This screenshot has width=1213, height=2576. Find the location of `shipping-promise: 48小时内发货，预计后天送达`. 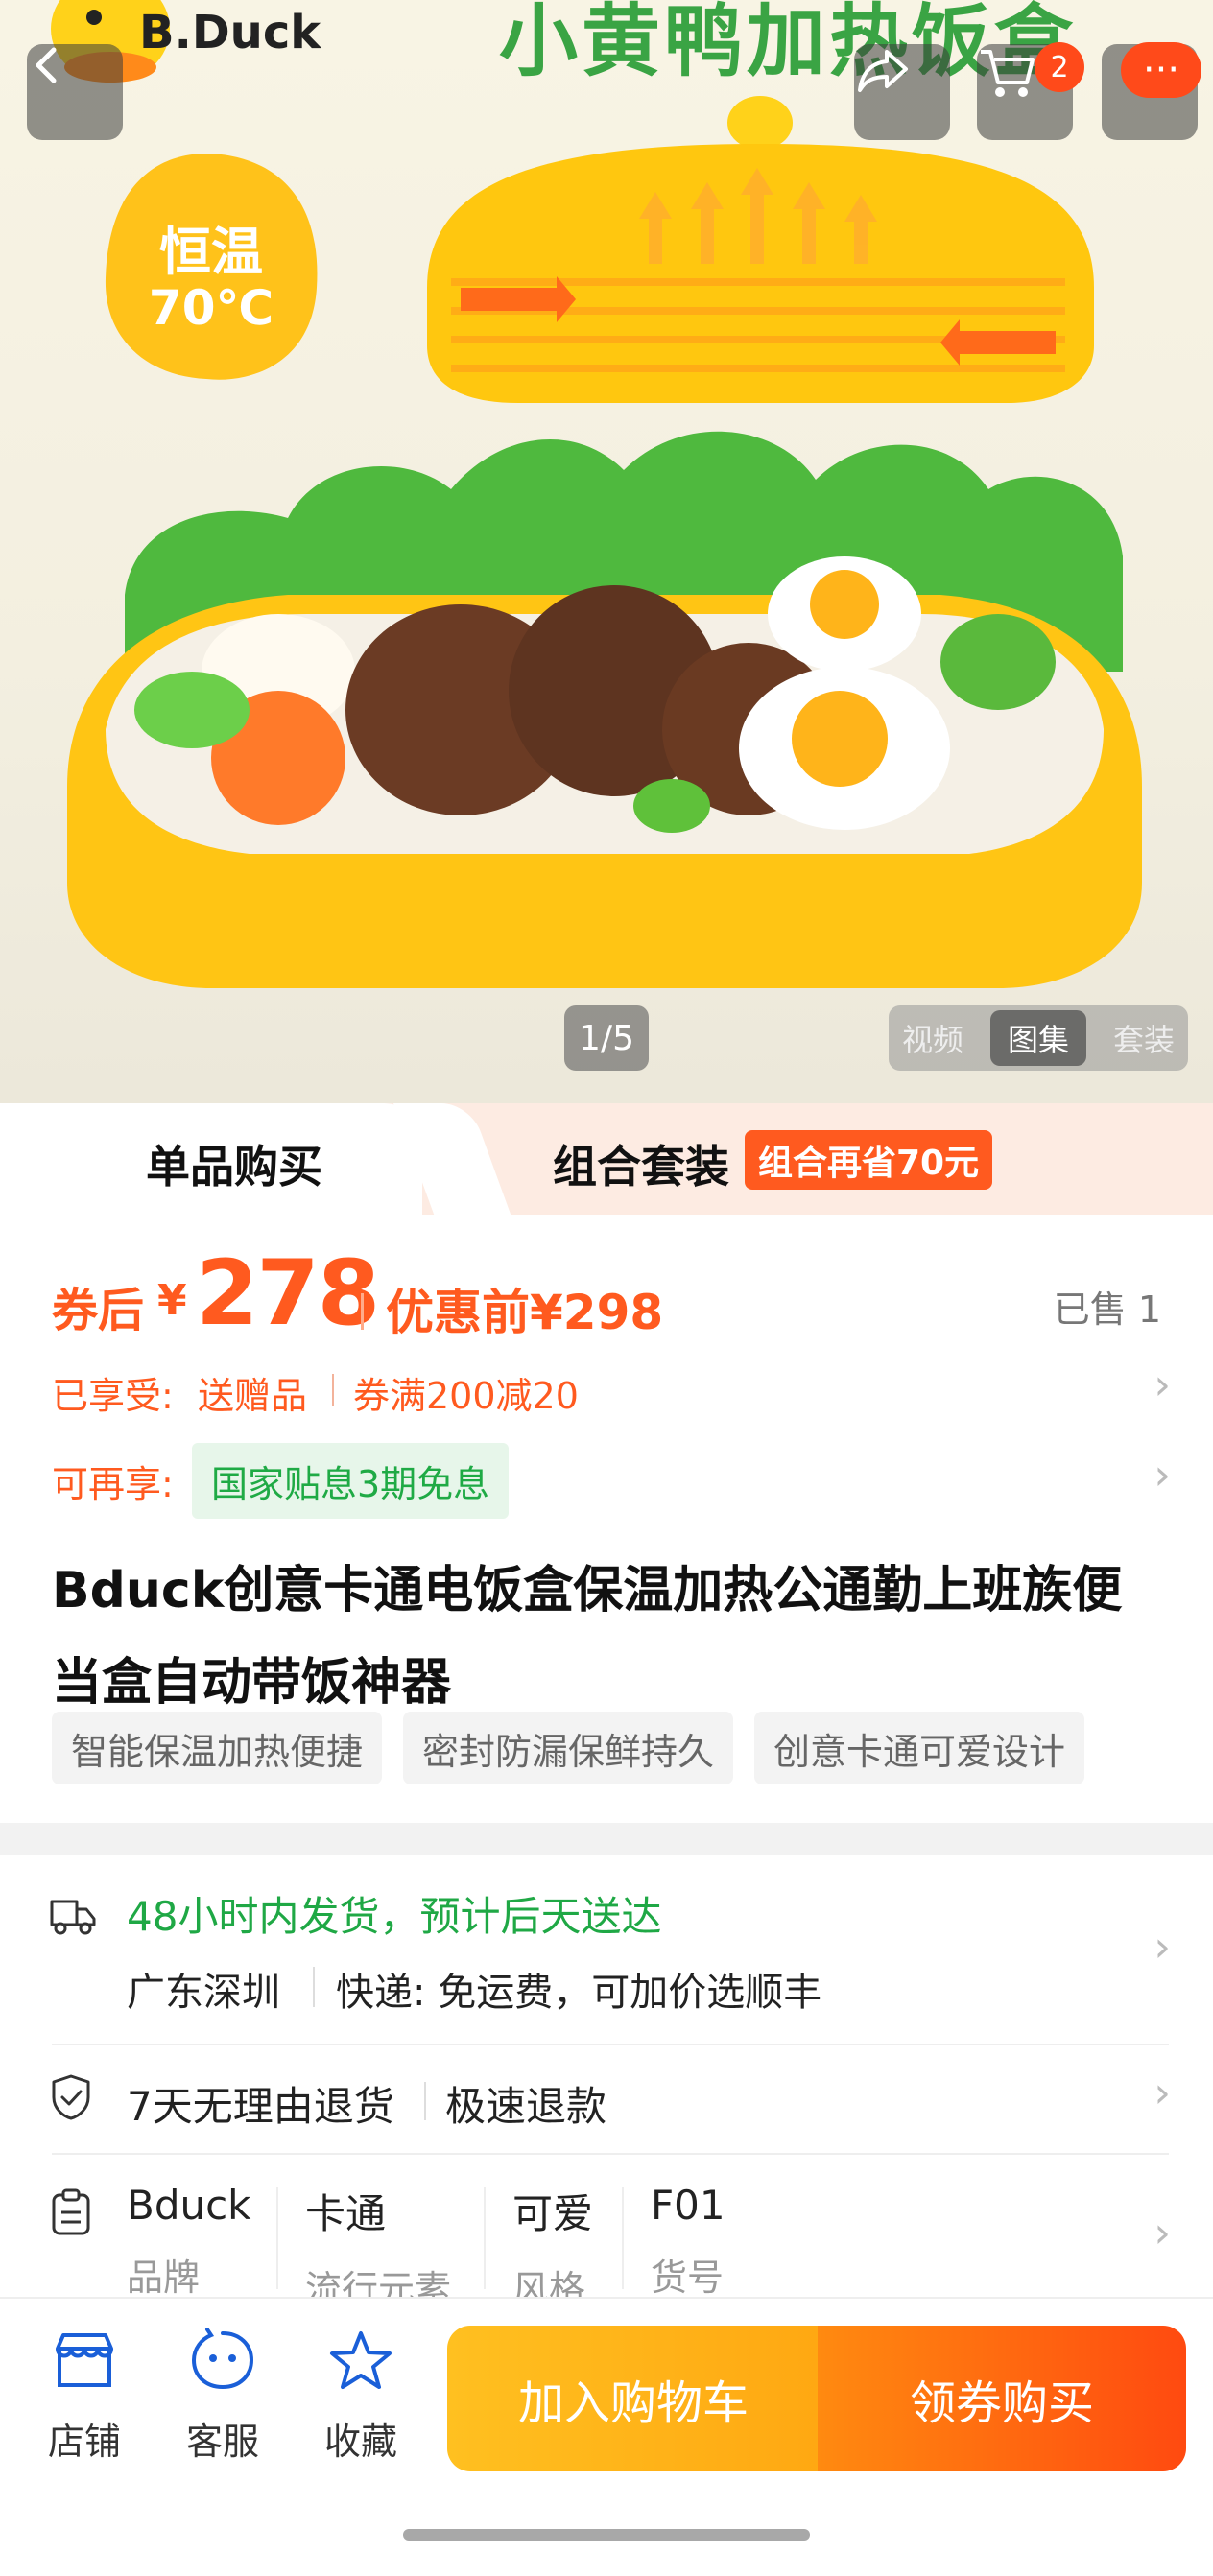

shipping-promise: 48小时内发货，预计后天送达 is located at coordinates (394, 1917).